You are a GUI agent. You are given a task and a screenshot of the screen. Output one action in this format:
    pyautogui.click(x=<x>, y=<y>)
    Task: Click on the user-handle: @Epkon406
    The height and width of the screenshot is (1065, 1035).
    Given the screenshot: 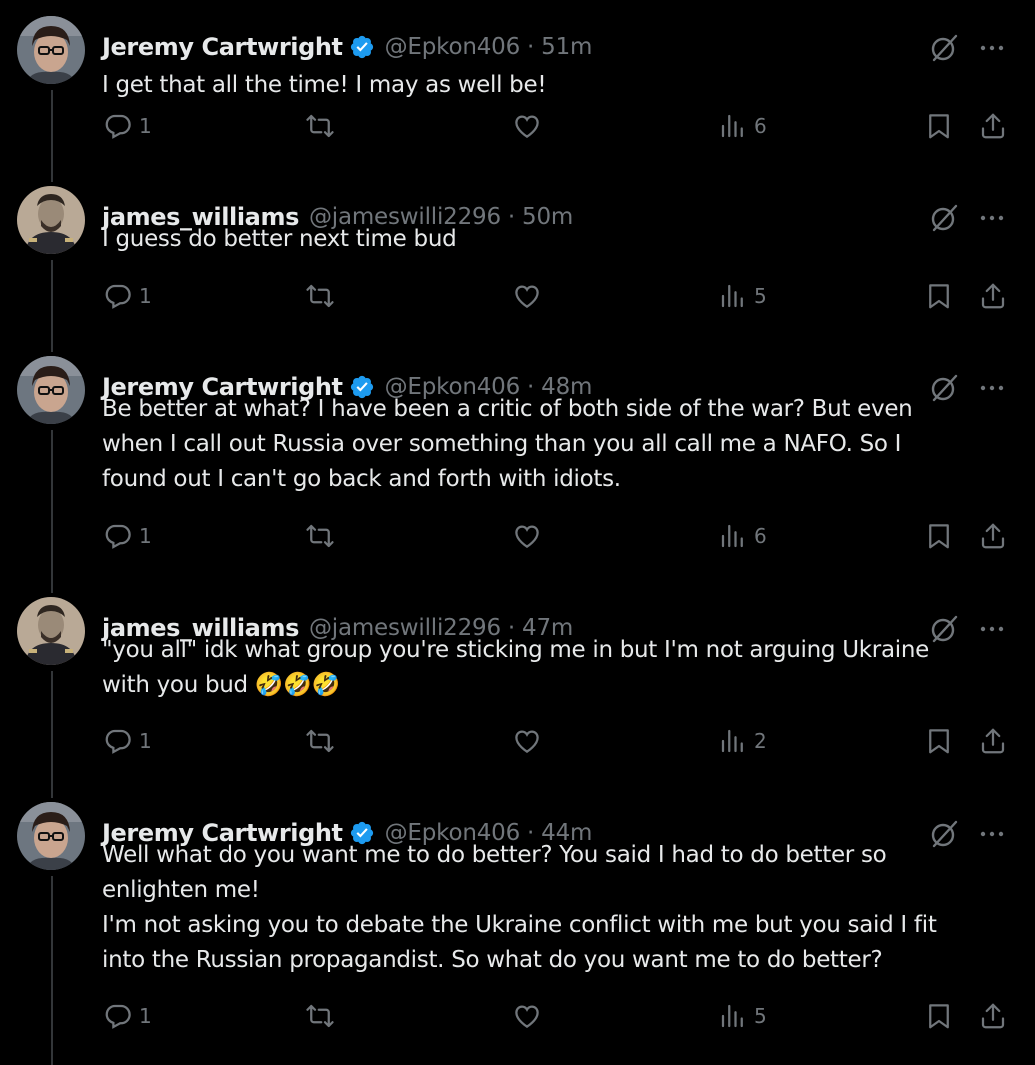 What is the action you would take?
    pyautogui.click(x=453, y=47)
    